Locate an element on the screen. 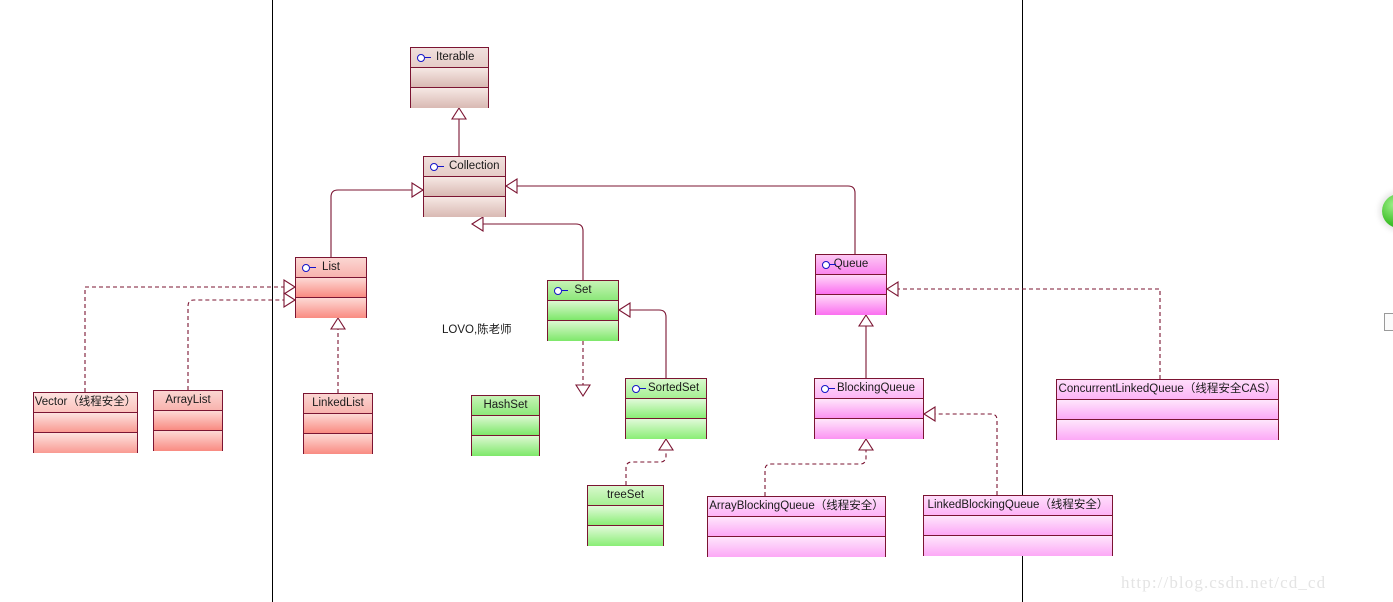 The width and height of the screenshot is (1393, 602). class-node-iterable: Iterable is located at coordinates (449, 77).